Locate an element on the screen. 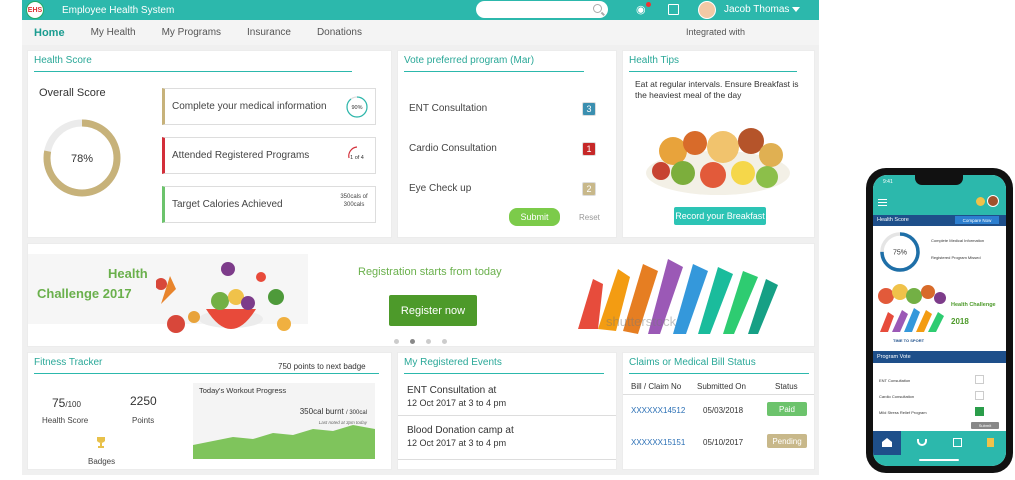  overall-score-value: 78% is located at coordinates (82, 159).